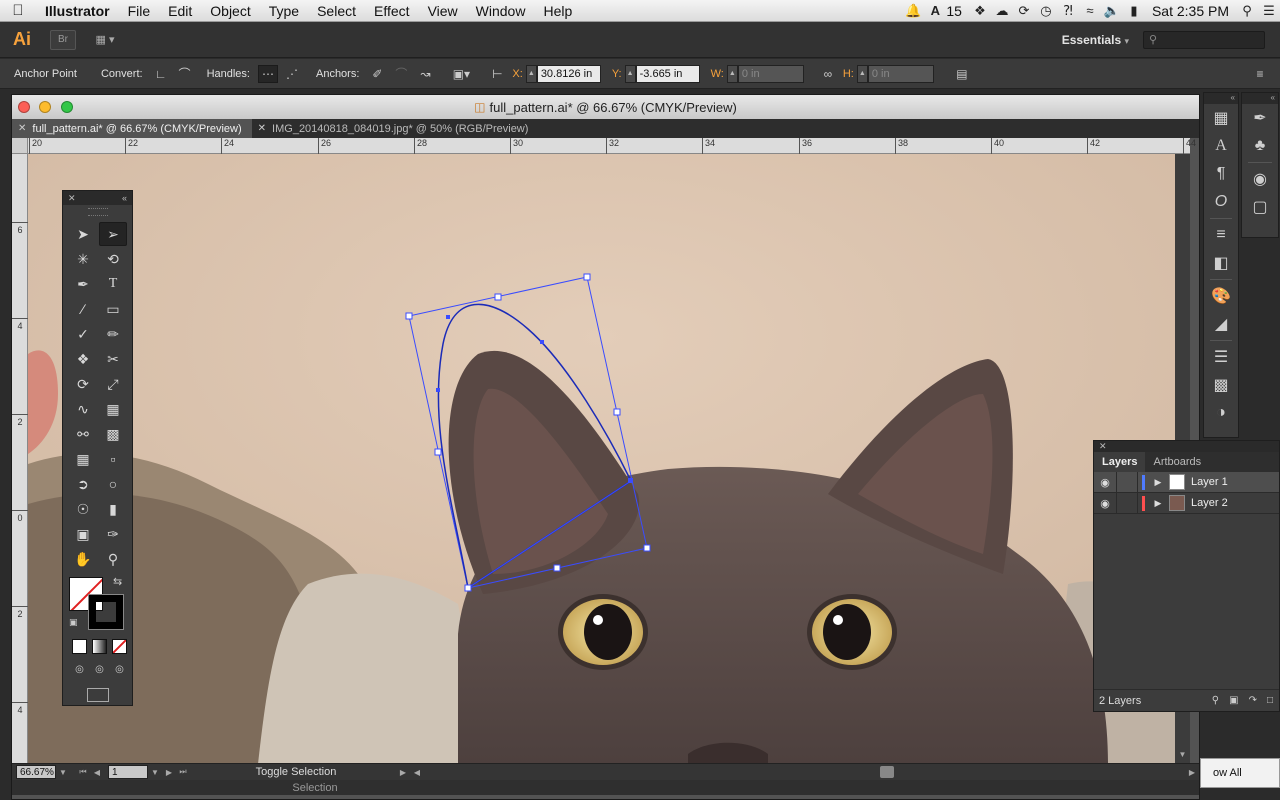 The width and height of the screenshot is (1280, 800). What do you see at coordinates (1221, 357) in the screenshot?
I see `stroke-panel-icon: ☰` at bounding box center [1221, 357].